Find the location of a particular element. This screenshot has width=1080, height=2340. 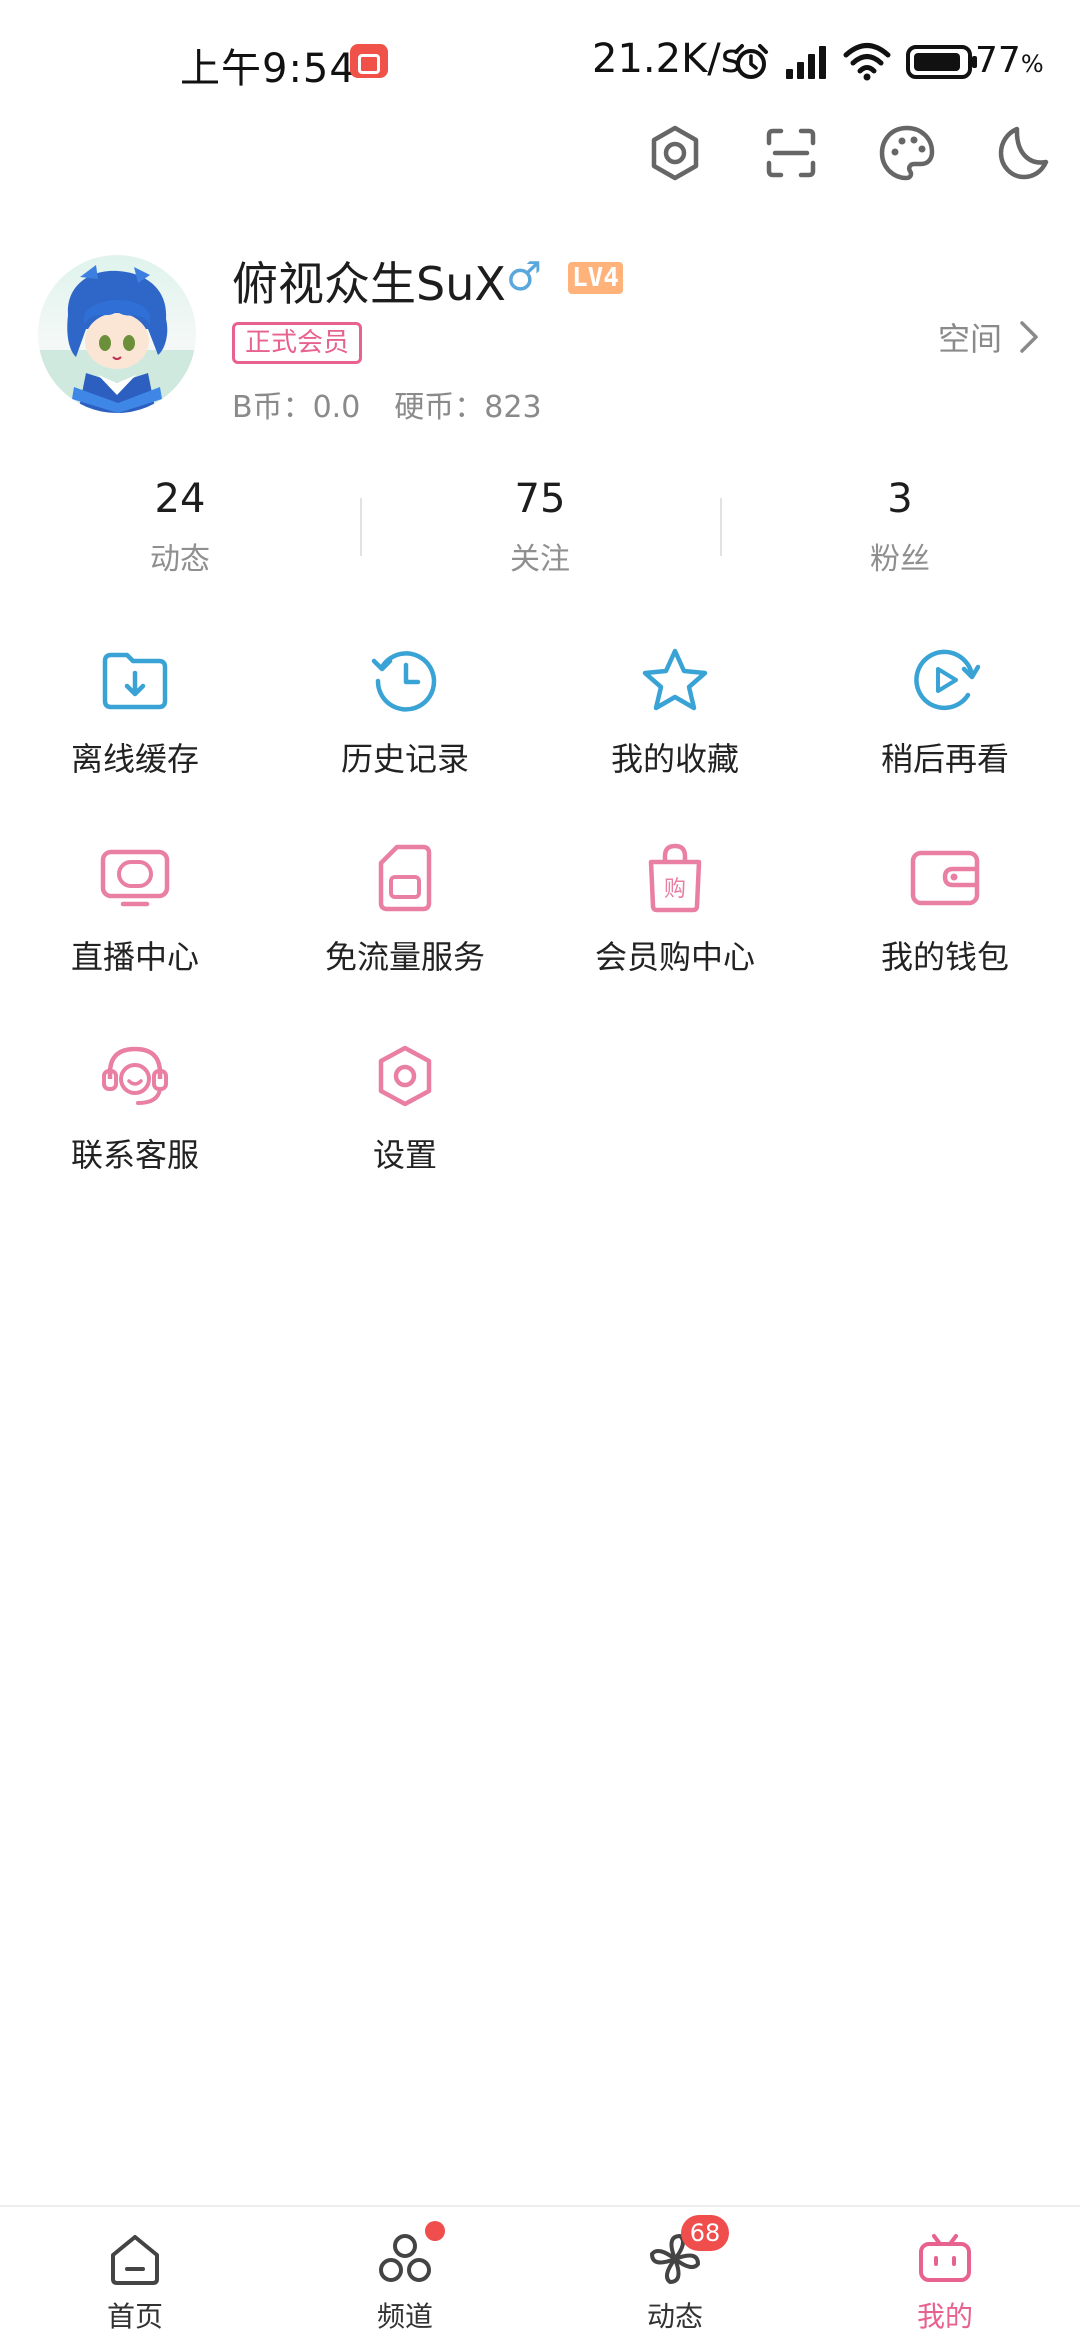

menu-label: 免流量服务 is located at coordinates (404, 957).